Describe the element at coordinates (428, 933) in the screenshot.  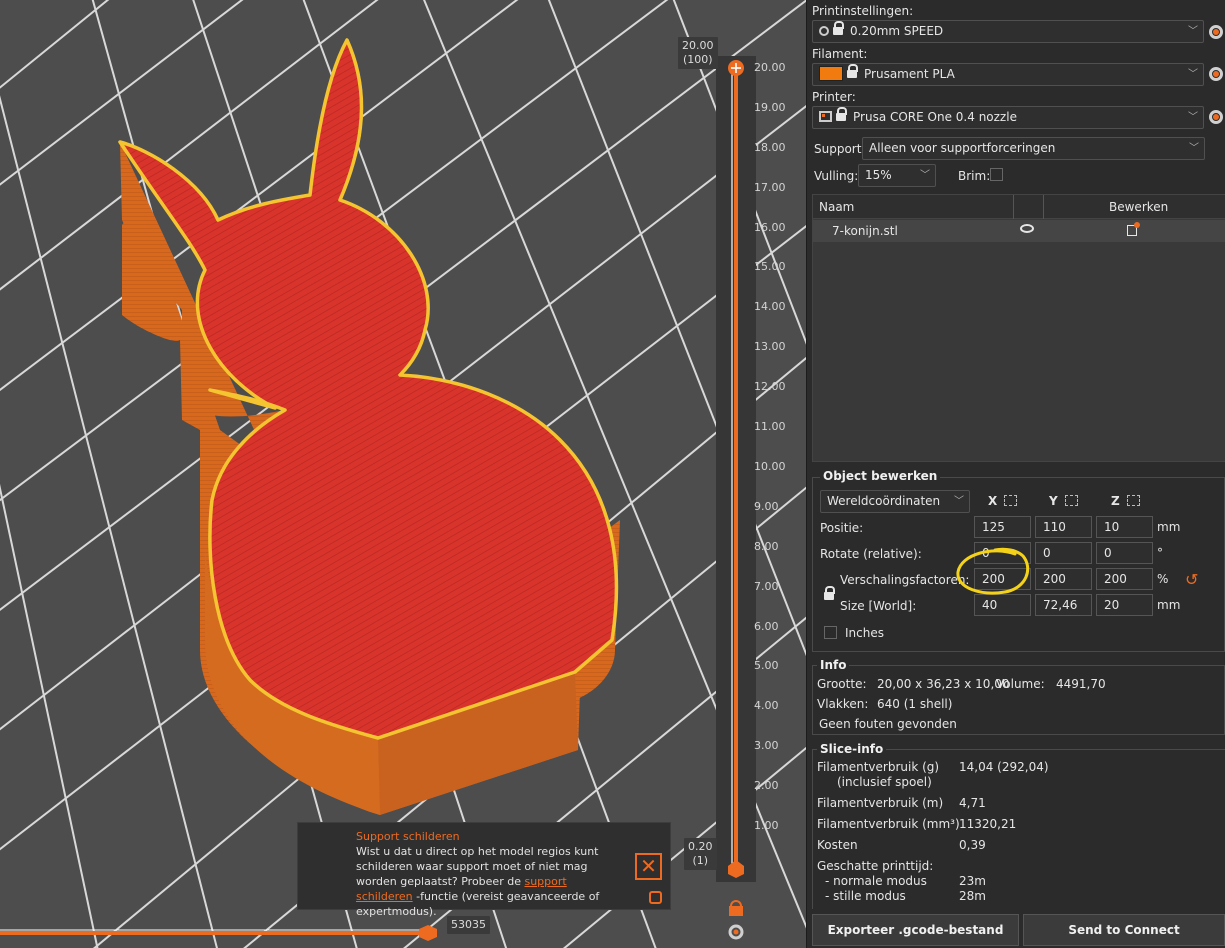
I see `horizontal-slider-handle` at that location.